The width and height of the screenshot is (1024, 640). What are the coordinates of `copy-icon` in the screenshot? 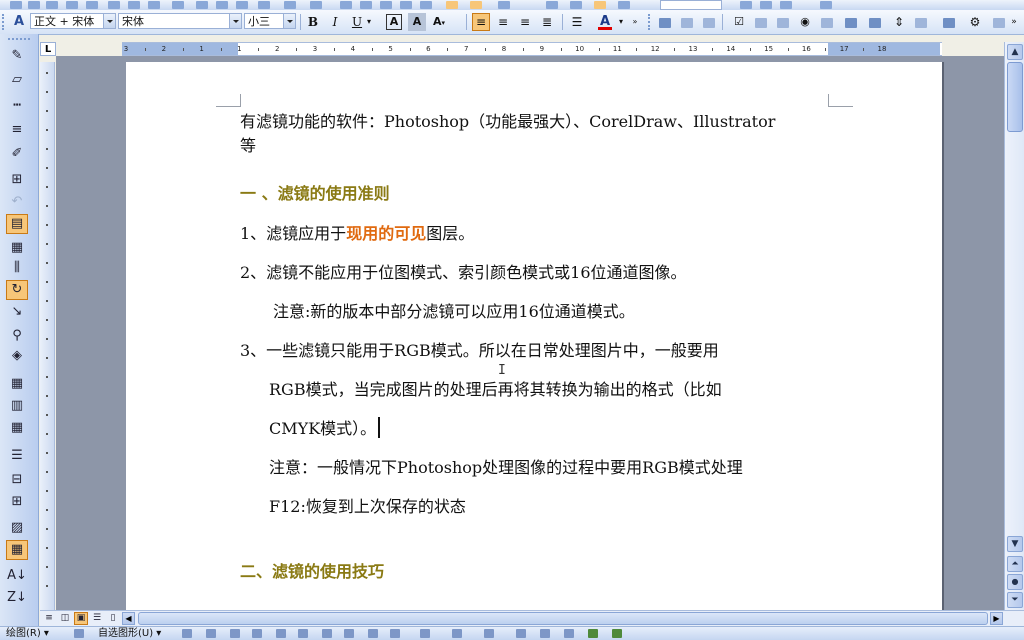 It's located at (222, 5).